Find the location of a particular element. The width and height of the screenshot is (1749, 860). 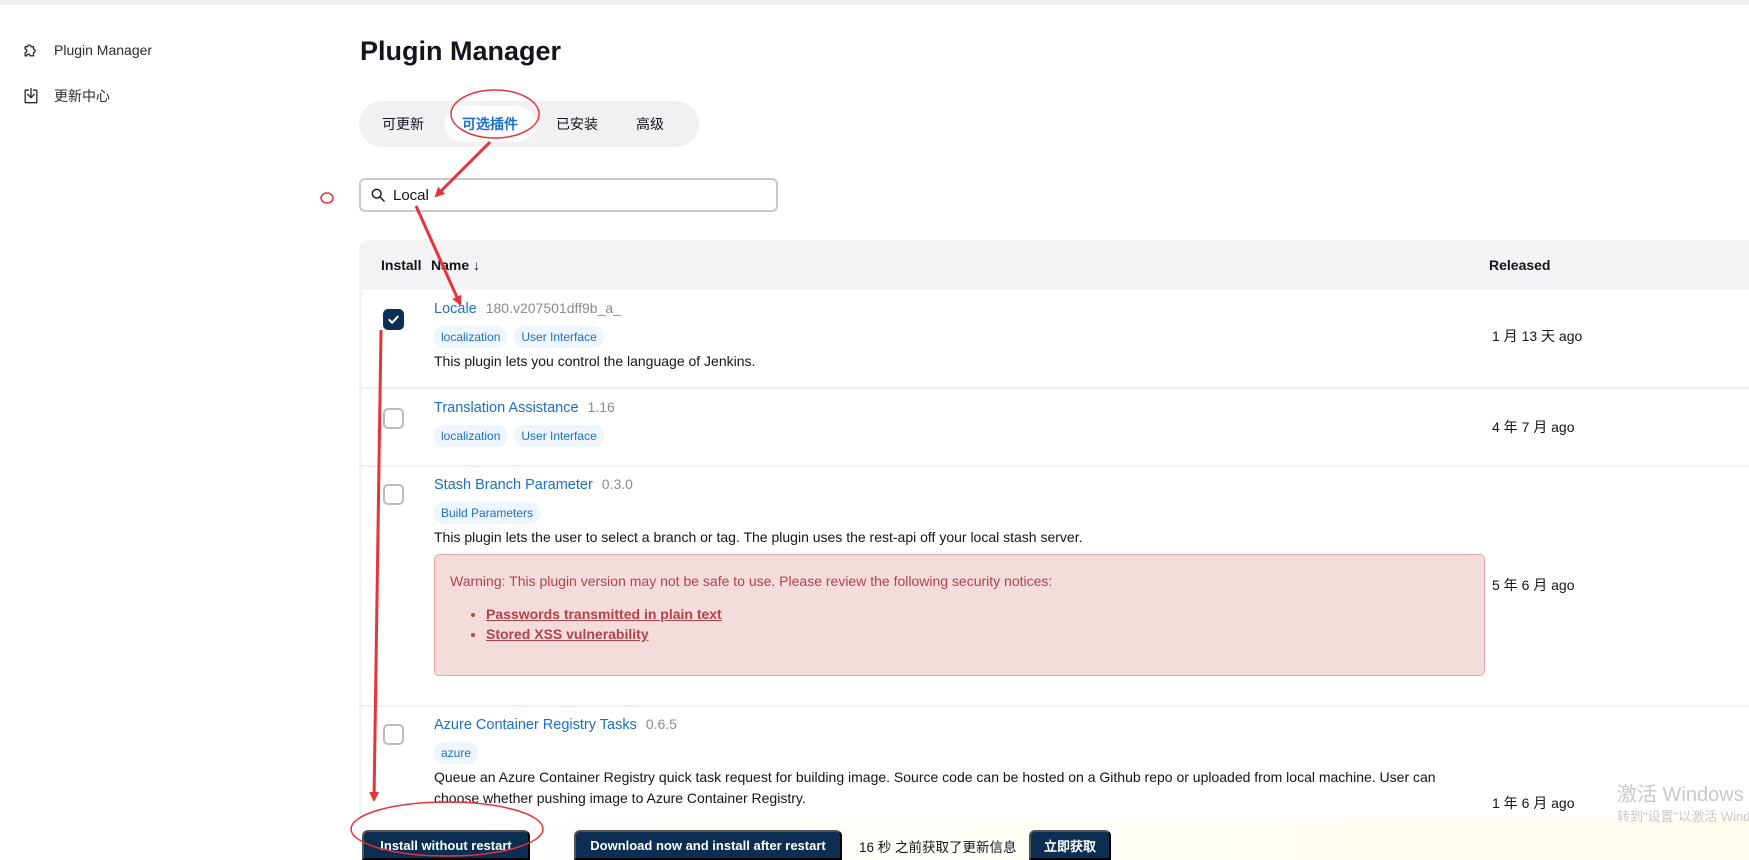

install-column-header: Install is located at coordinates (401, 265).